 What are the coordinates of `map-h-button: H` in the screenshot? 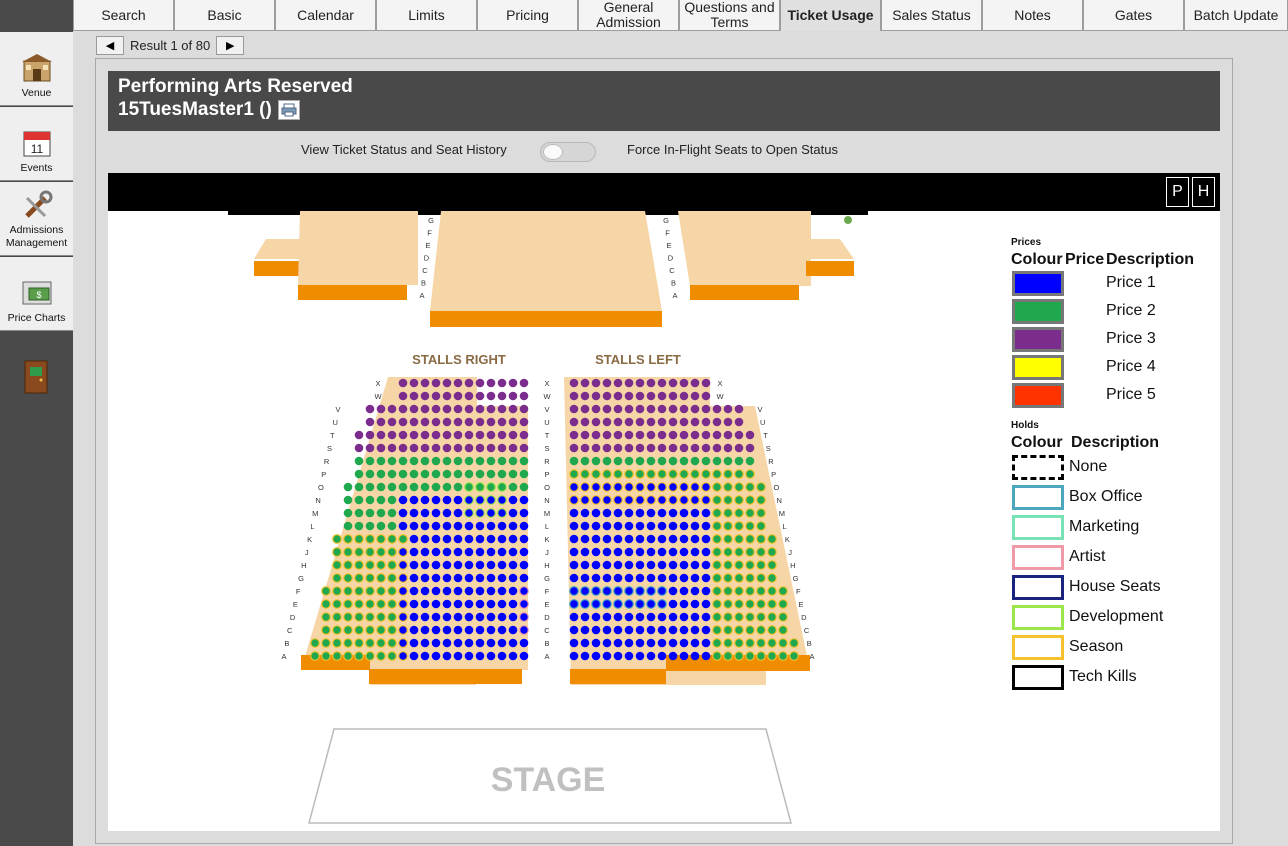 It's located at (1203, 192).